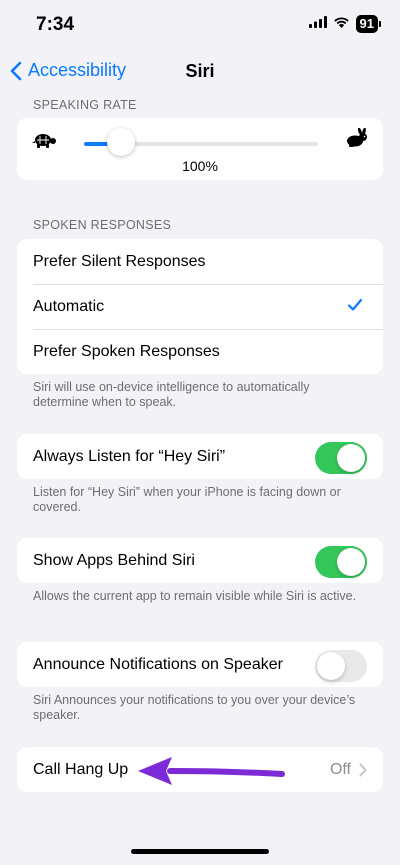 This screenshot has width=400, height=865. I want to click on page-title: Siri, so click(200, 71).